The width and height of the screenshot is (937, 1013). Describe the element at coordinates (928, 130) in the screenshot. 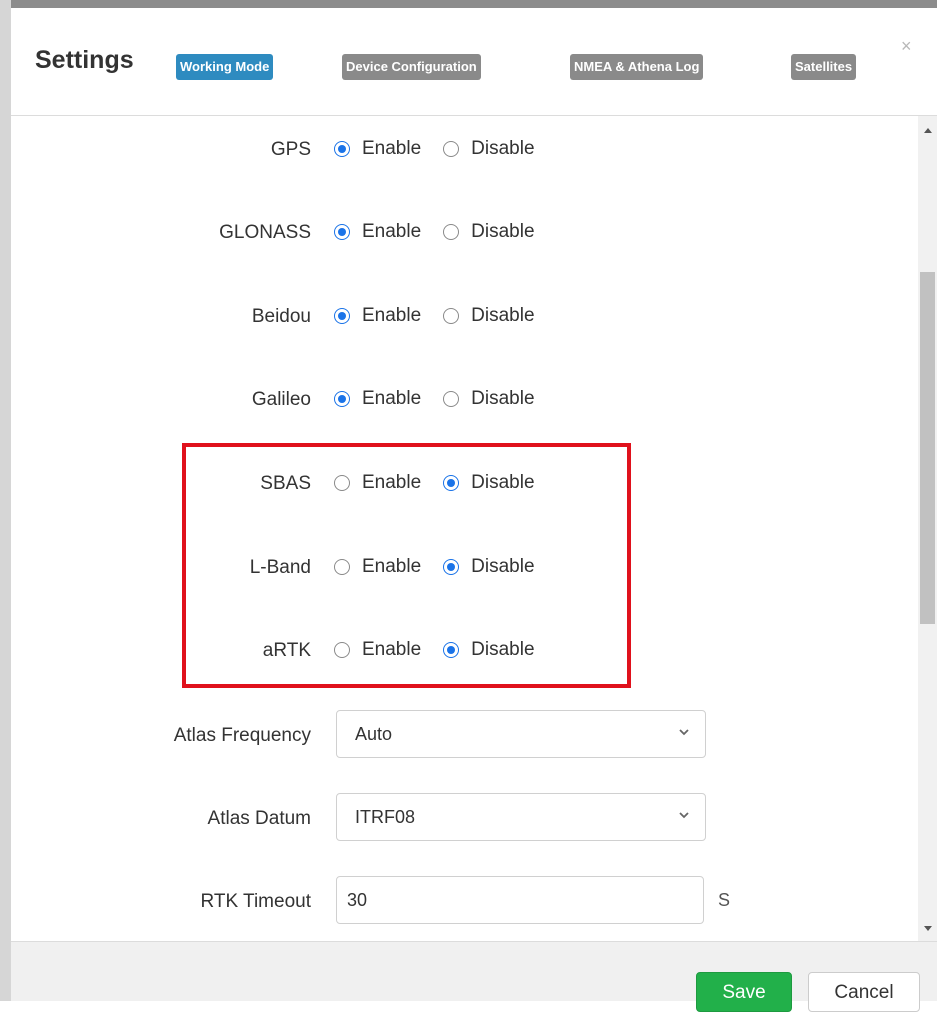

I see `scroll-up-arrow-icon` at that location.